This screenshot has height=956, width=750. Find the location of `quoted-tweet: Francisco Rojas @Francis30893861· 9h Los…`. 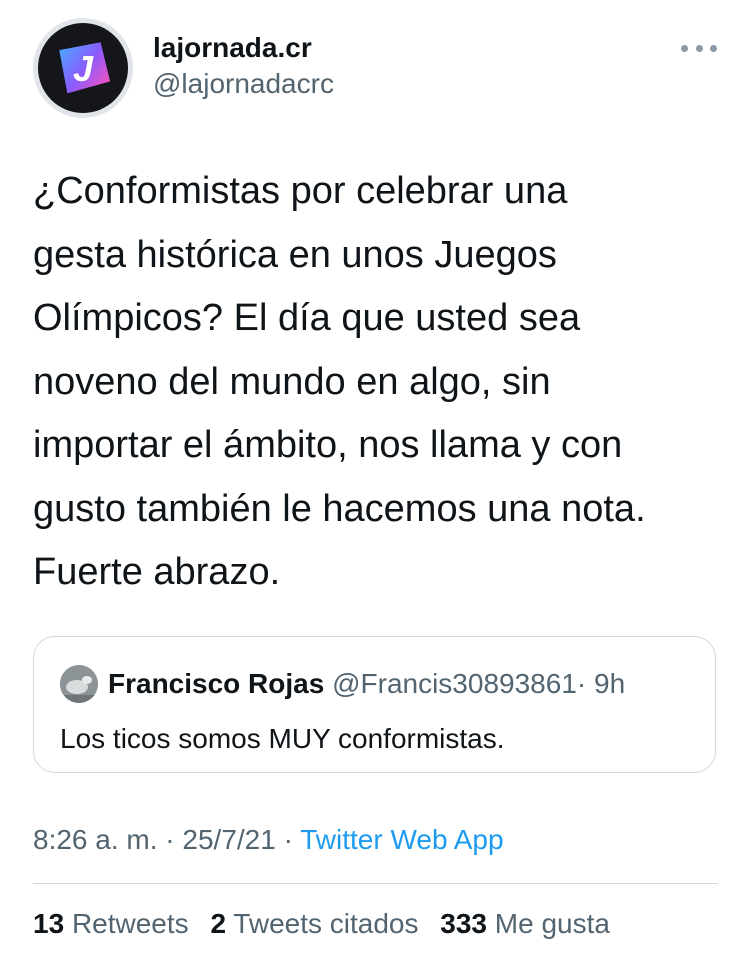

quoted-tweet: Francisco Rojas @Francis30893861· 9h Los… is located at coordinates (374, 704).